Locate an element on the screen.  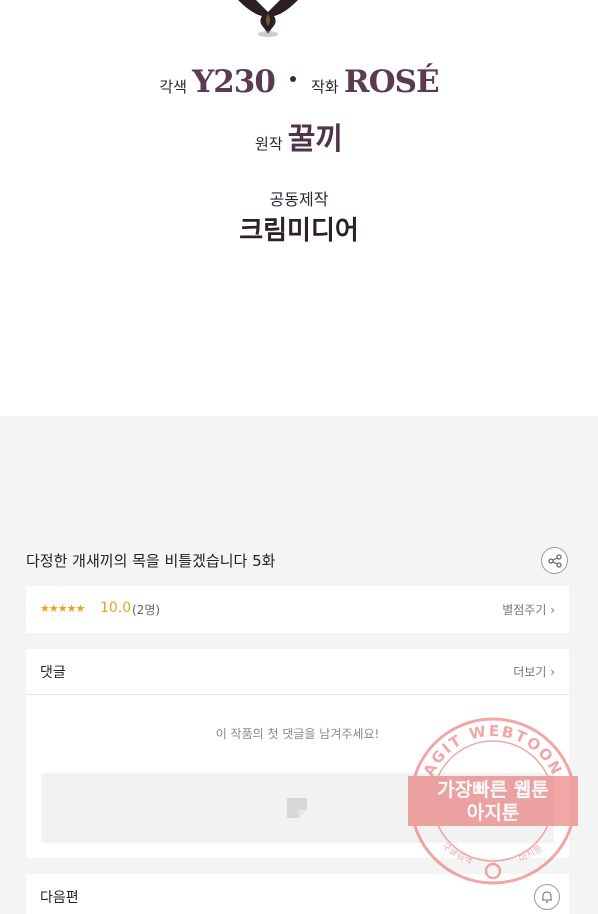
next-episode-title: 다음편 is located at coordinates (59, 898).